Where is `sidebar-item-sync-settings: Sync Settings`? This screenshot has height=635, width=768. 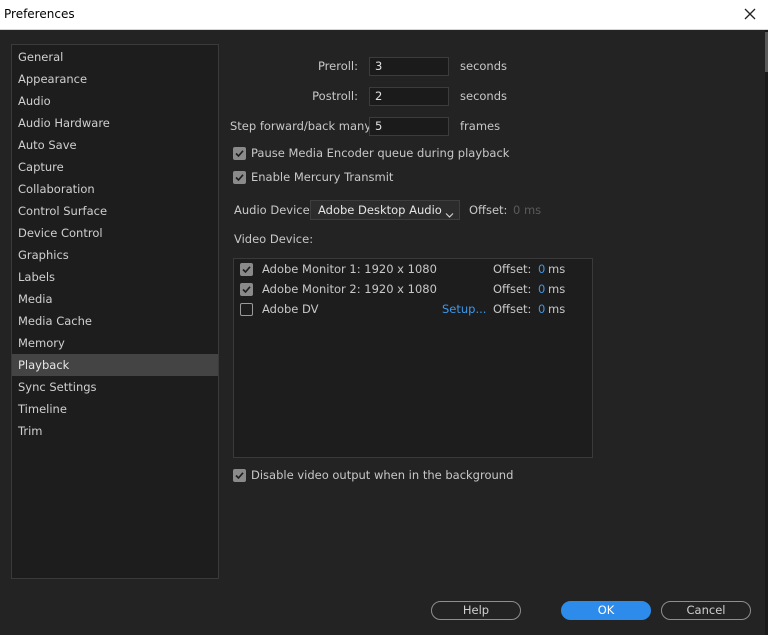
sidebar-item-sync-settings: Sync Settings is located at coordinates (115, 387).